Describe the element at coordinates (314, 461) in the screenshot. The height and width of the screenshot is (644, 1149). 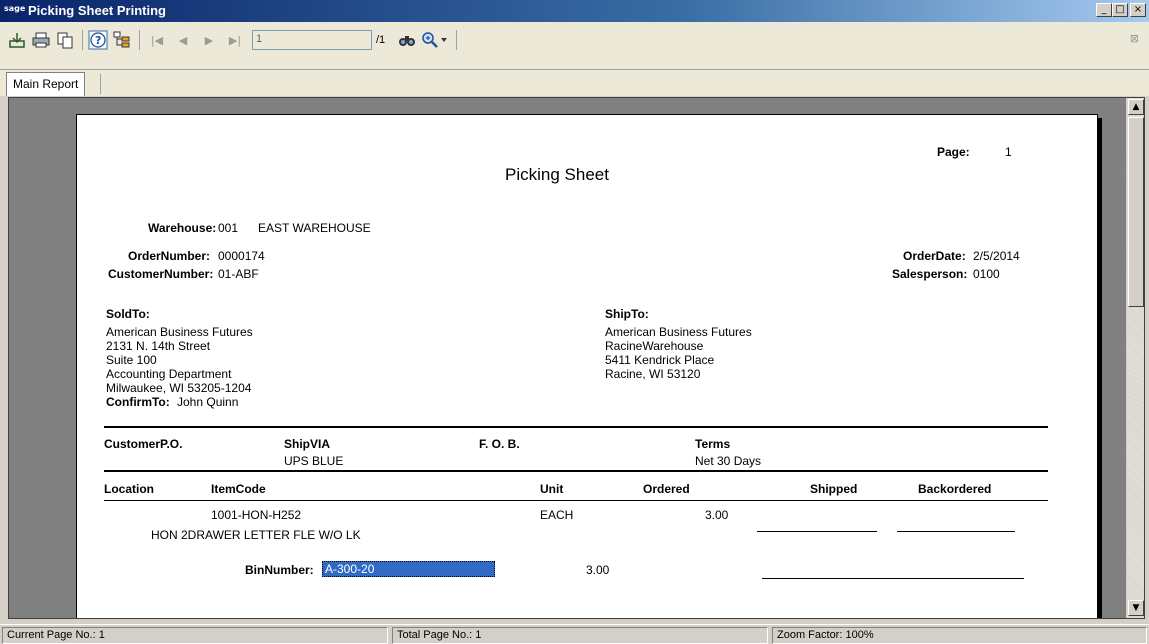
I see `ship-via: UPS BLUE` at that location.